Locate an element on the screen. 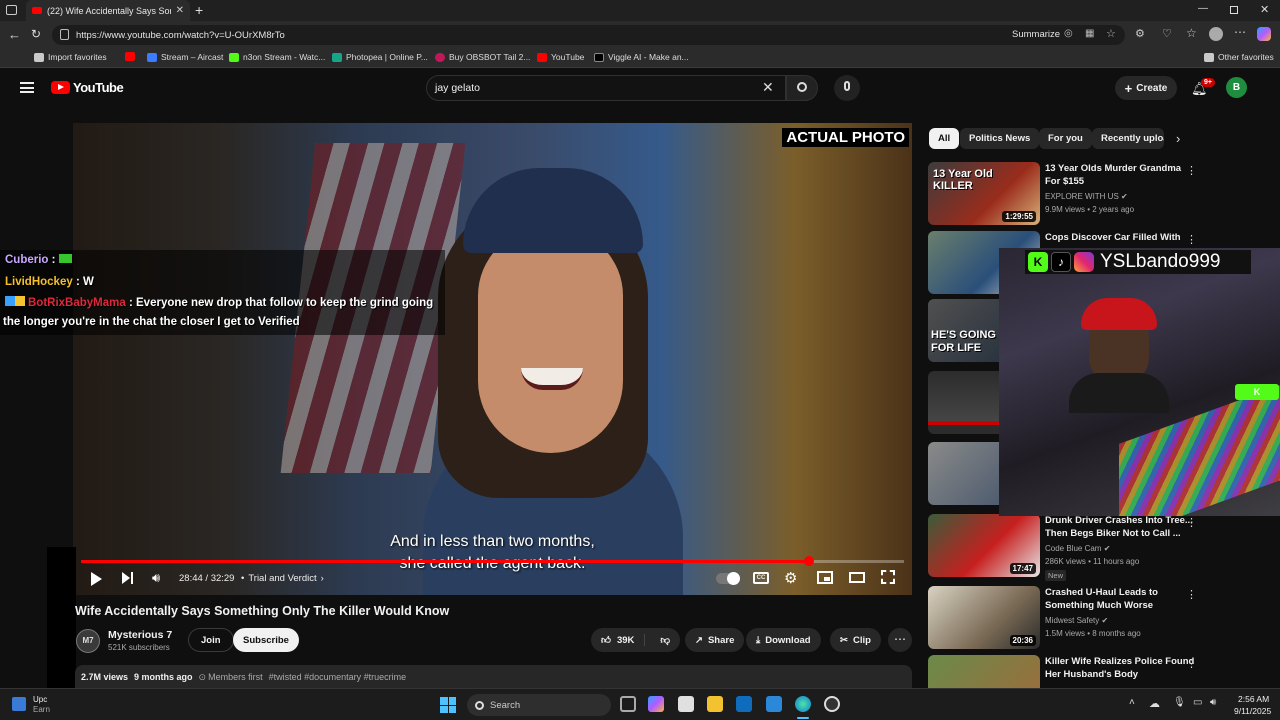  like-button: 👍︎ 39K is located at coordinates (618, 640).